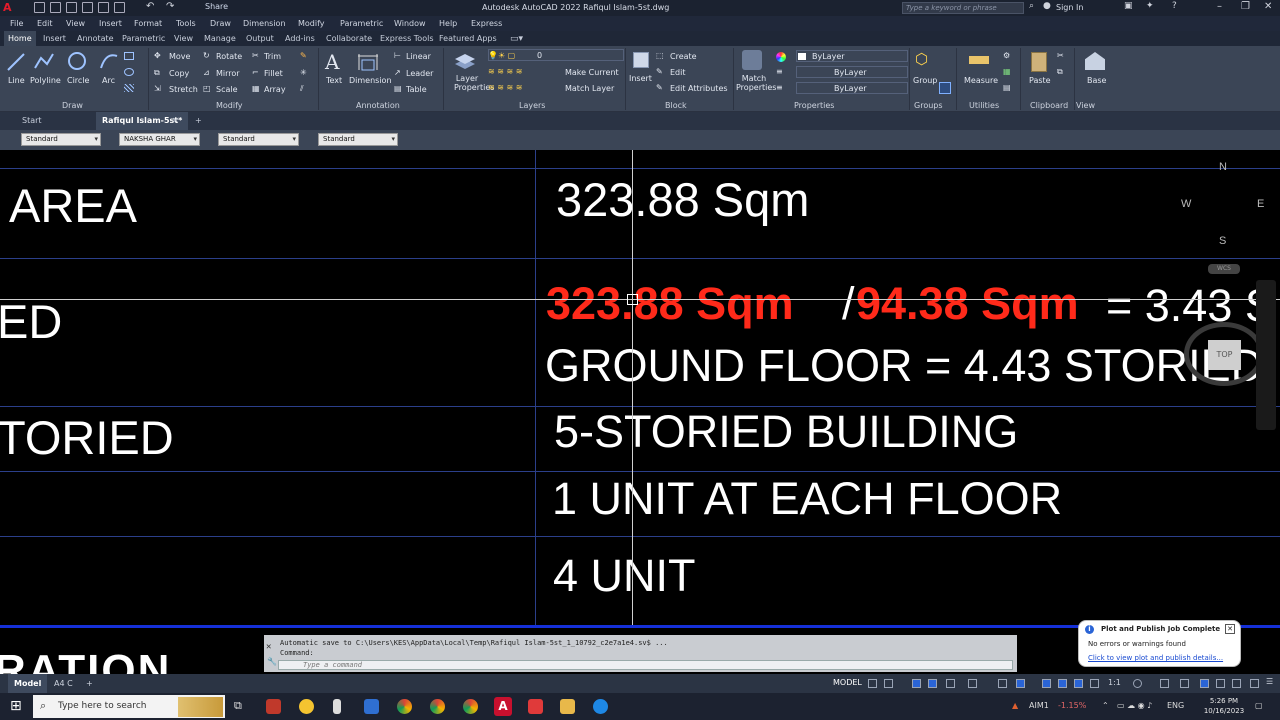 Image resolution: width=1280 pixels, height=720 pixels. I want to click on color-value: ByLayer, so click(828, 56).